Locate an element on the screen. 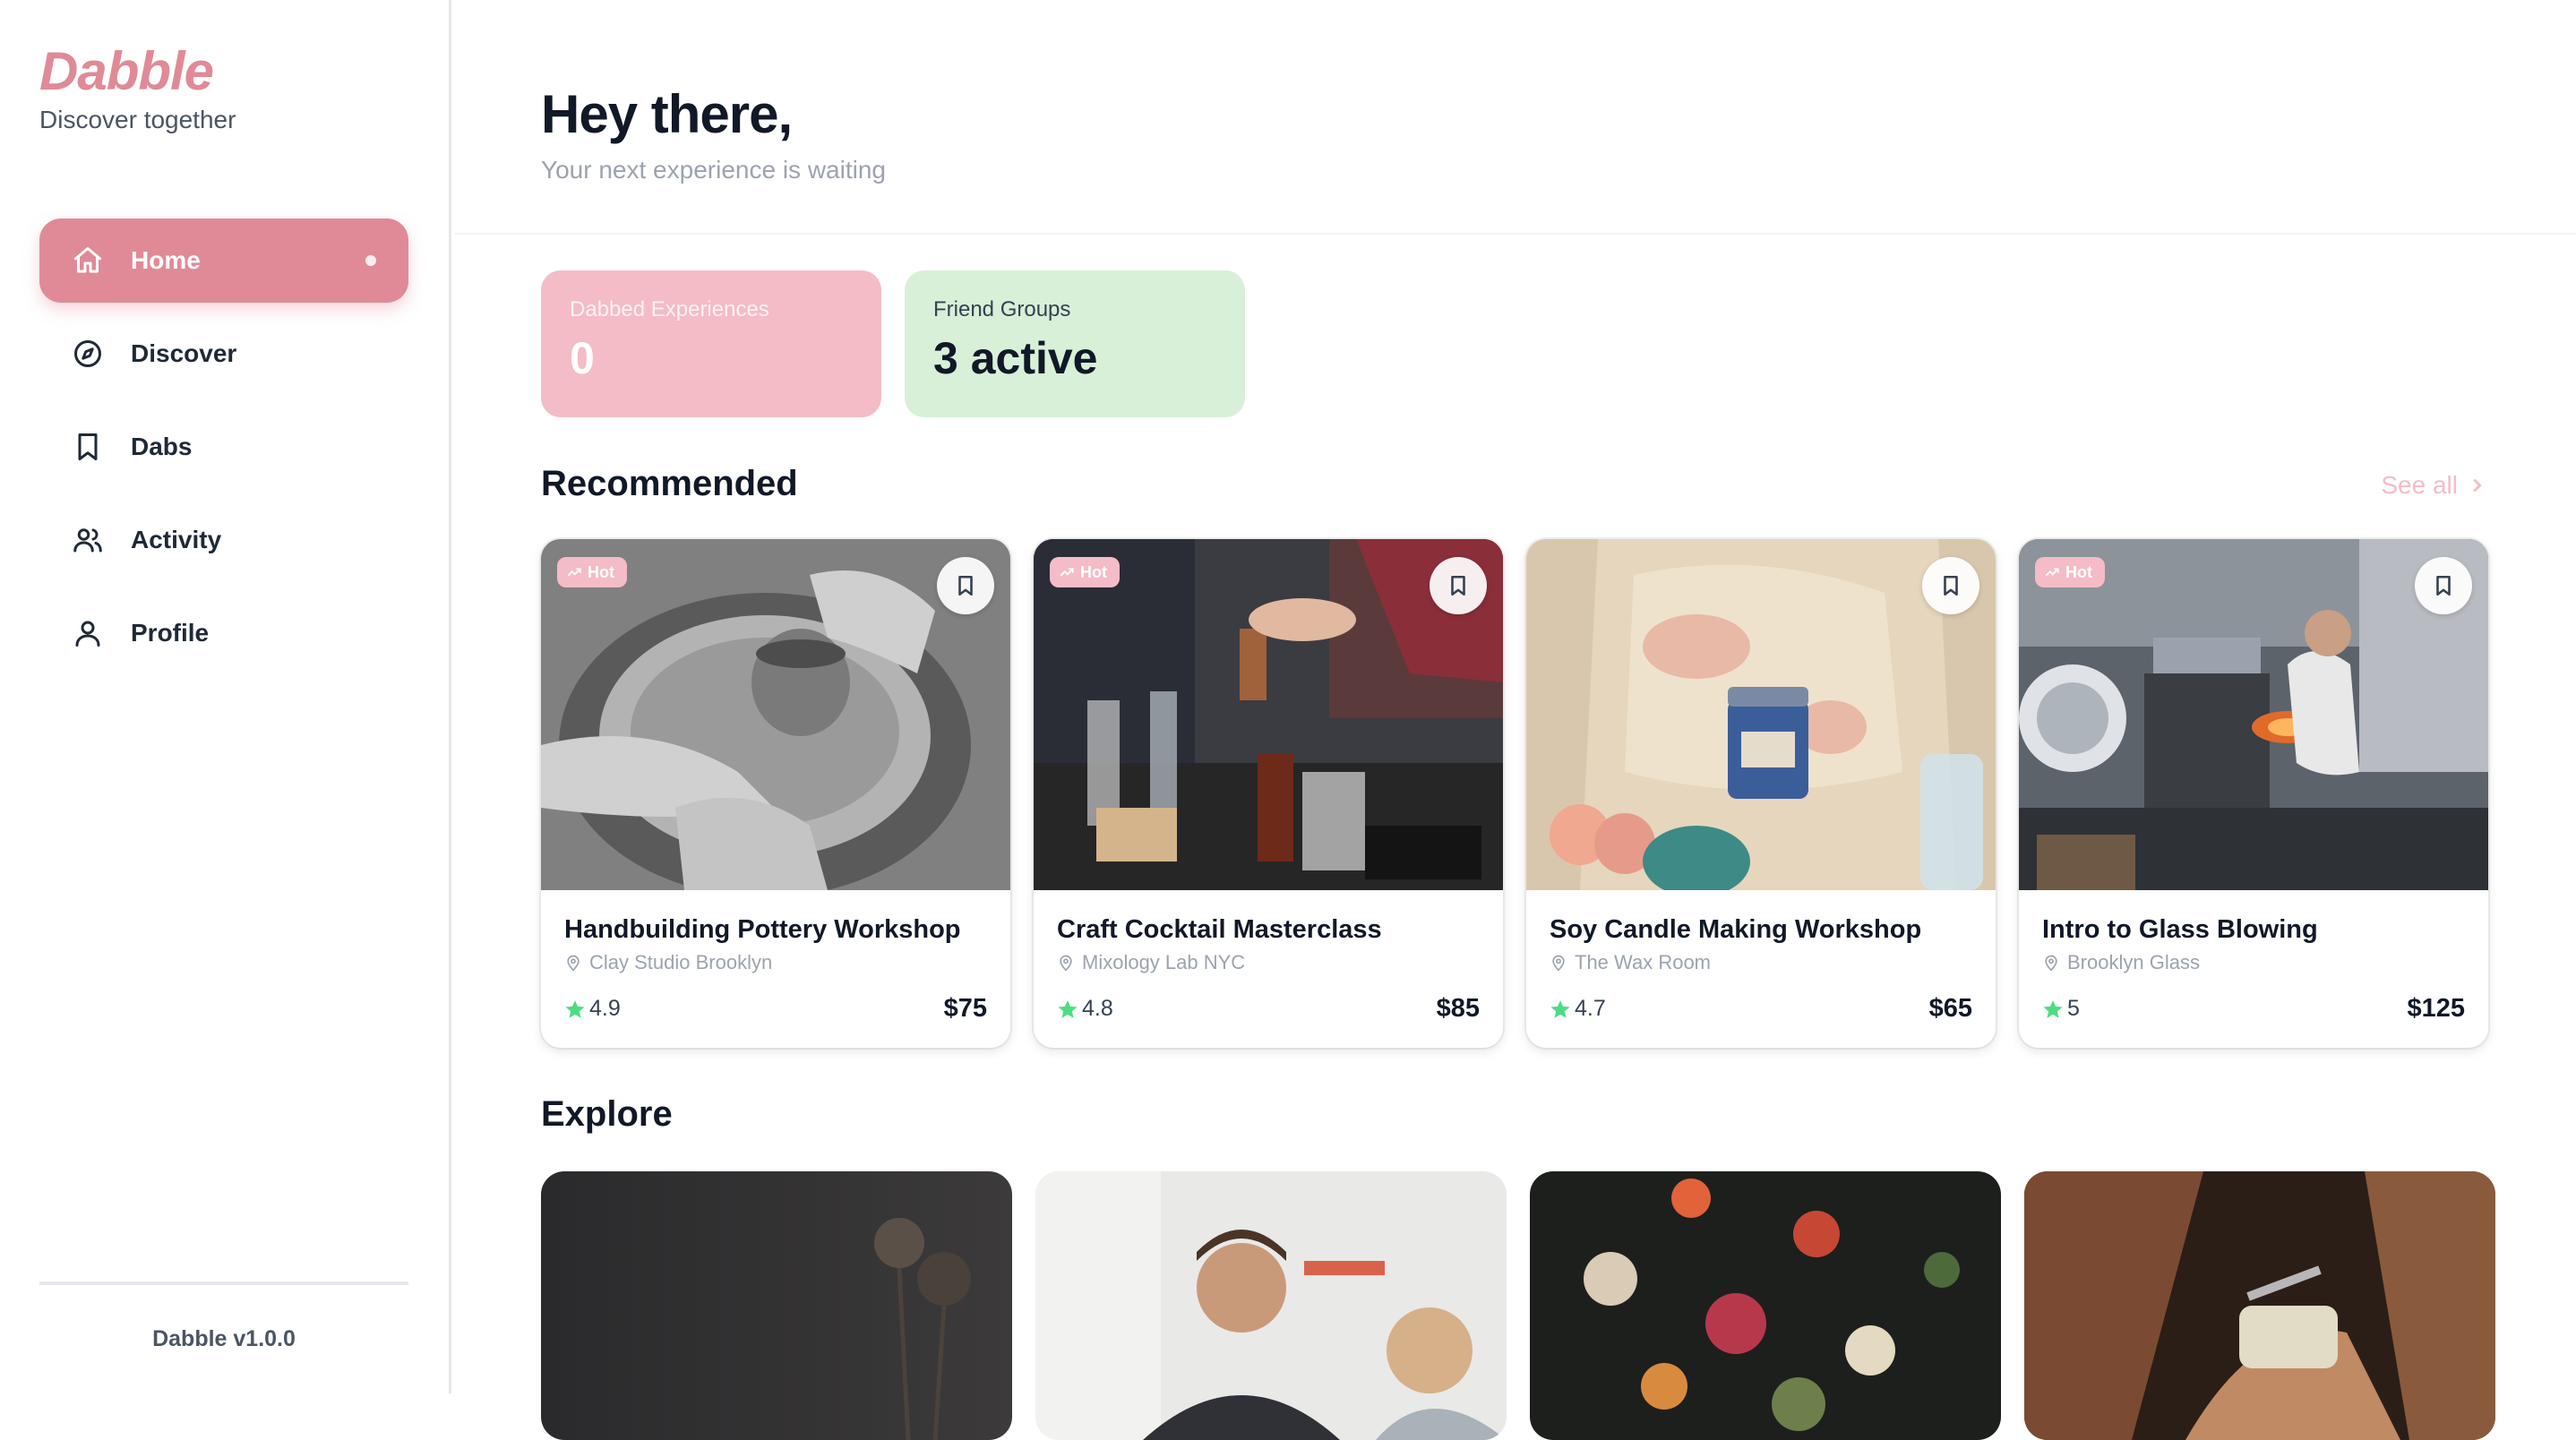 This screenshot has height=1440, width=2576. brand: Dabble Discover together is located at coordinates (137, 88).